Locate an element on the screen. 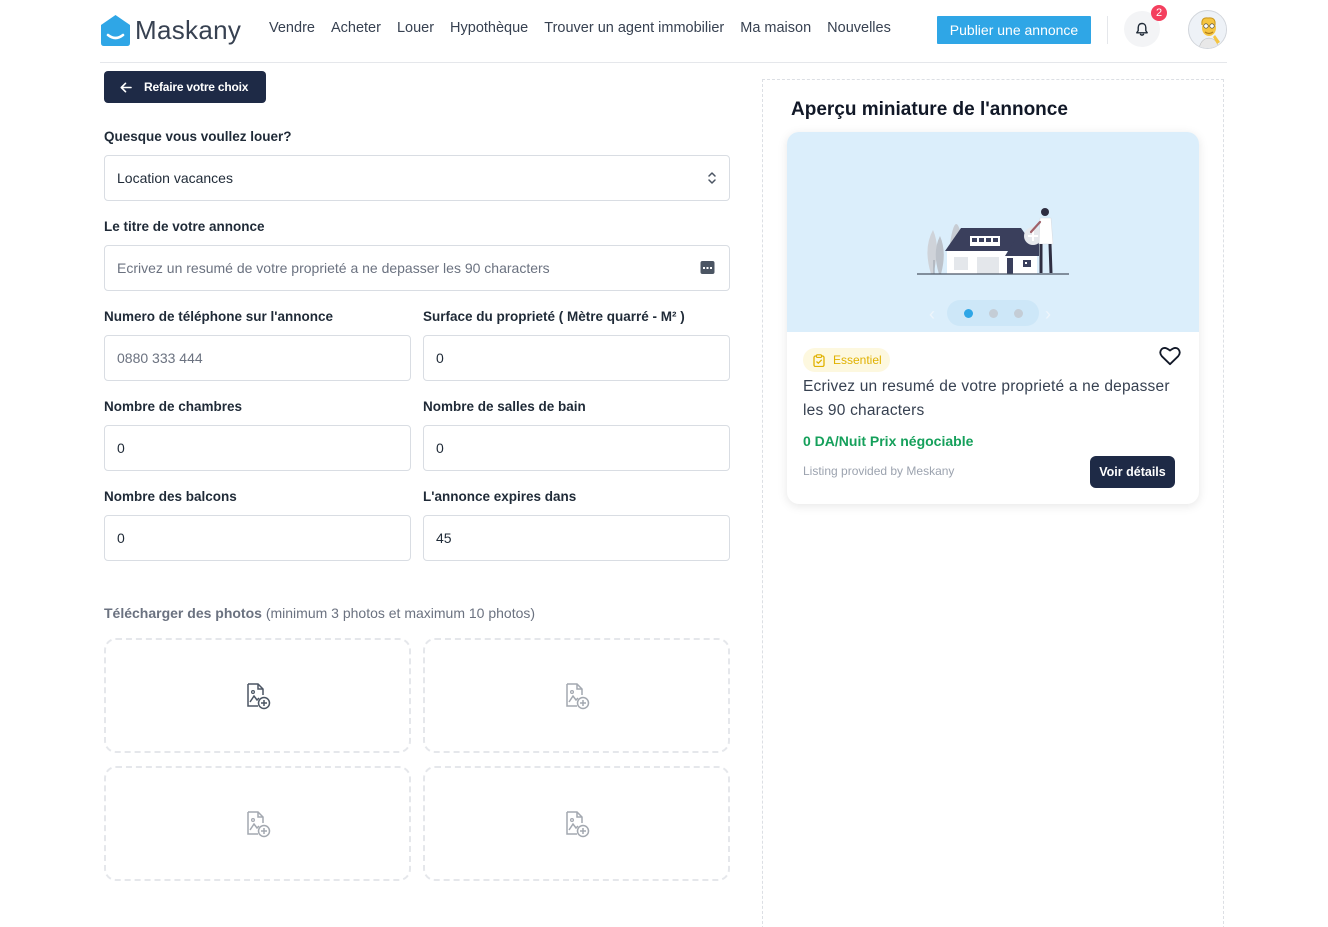 Image resolution: width=1328 pixels, height=927 pixels. bathrooms-value: 0 is located at coordinates (440, 448).